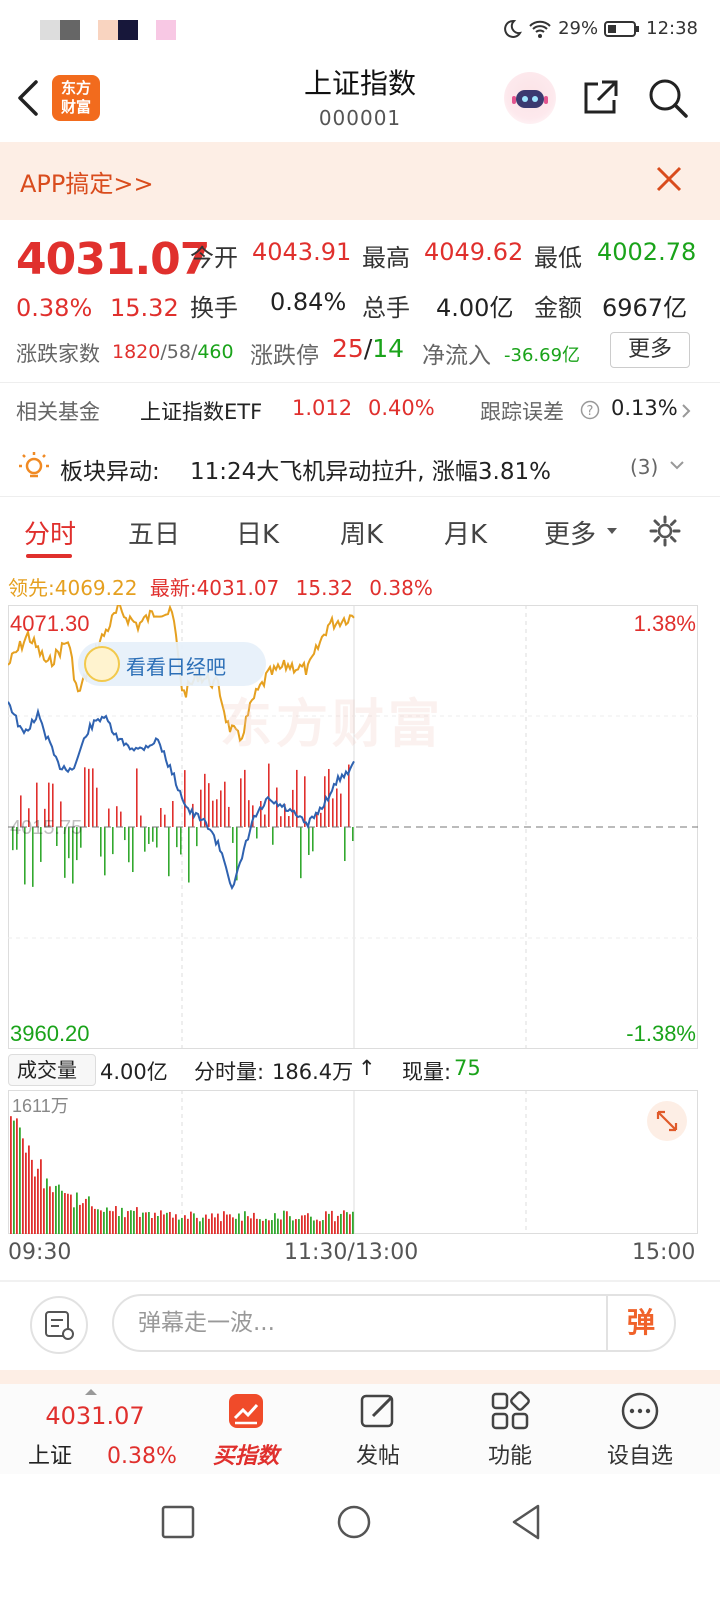 The height and width of the screenshot is (1600, 720). What do you see at coordinates (144, 308) in the screenshot?
I see `change-value: 15.32` at bounding box center [144, 308].